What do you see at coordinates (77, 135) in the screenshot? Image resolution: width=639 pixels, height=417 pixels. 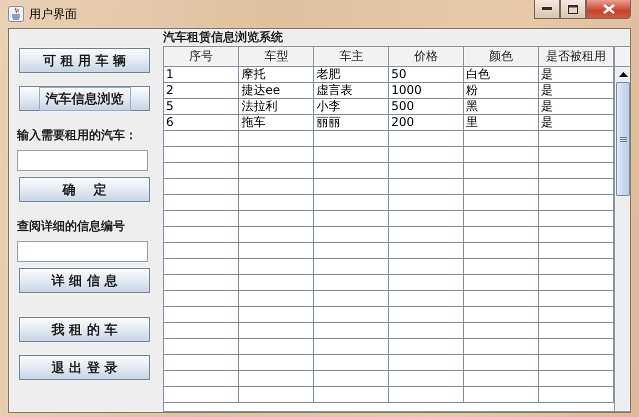 I see `field-label: 输入需要租用的汽车：` at bounding box center [77, 135].